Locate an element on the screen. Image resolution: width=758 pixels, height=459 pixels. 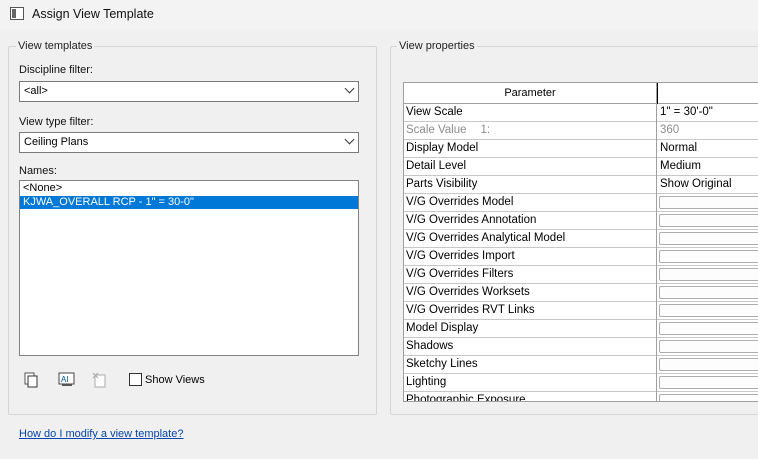
show-views-checkbox is located at coordinates (135, 379).